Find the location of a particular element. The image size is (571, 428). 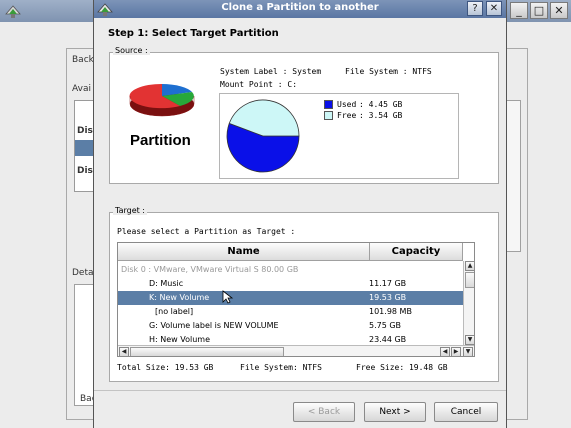

back-button: < Back is located at coordinates (324, 412).